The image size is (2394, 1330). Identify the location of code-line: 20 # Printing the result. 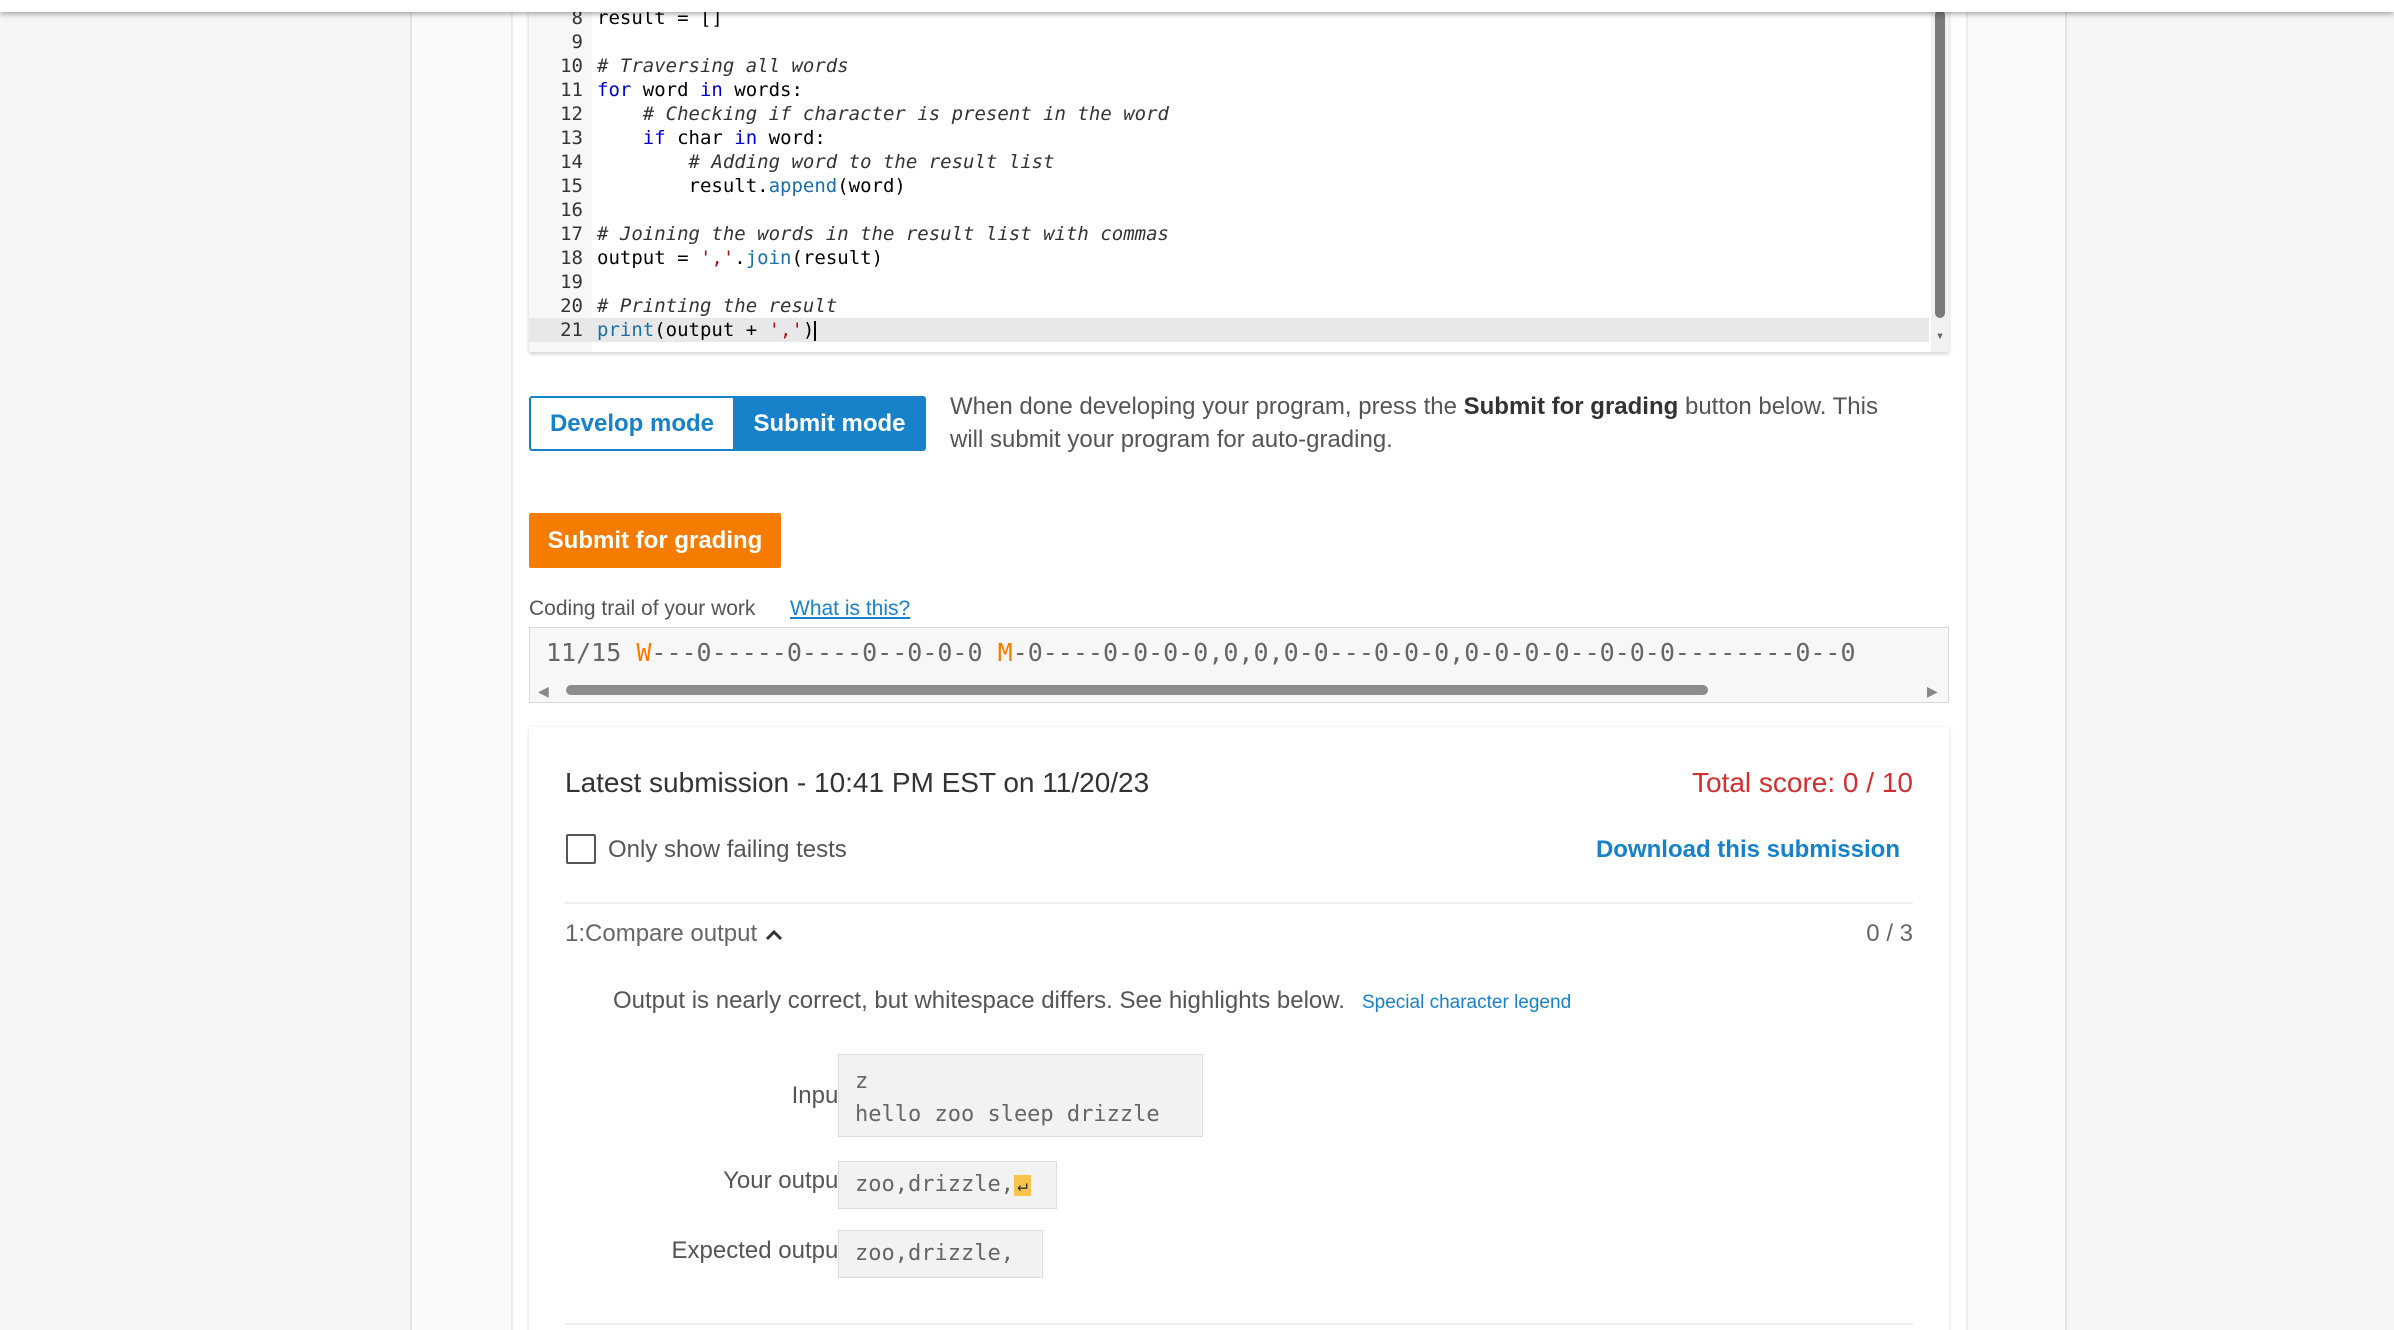
(1229, 306).